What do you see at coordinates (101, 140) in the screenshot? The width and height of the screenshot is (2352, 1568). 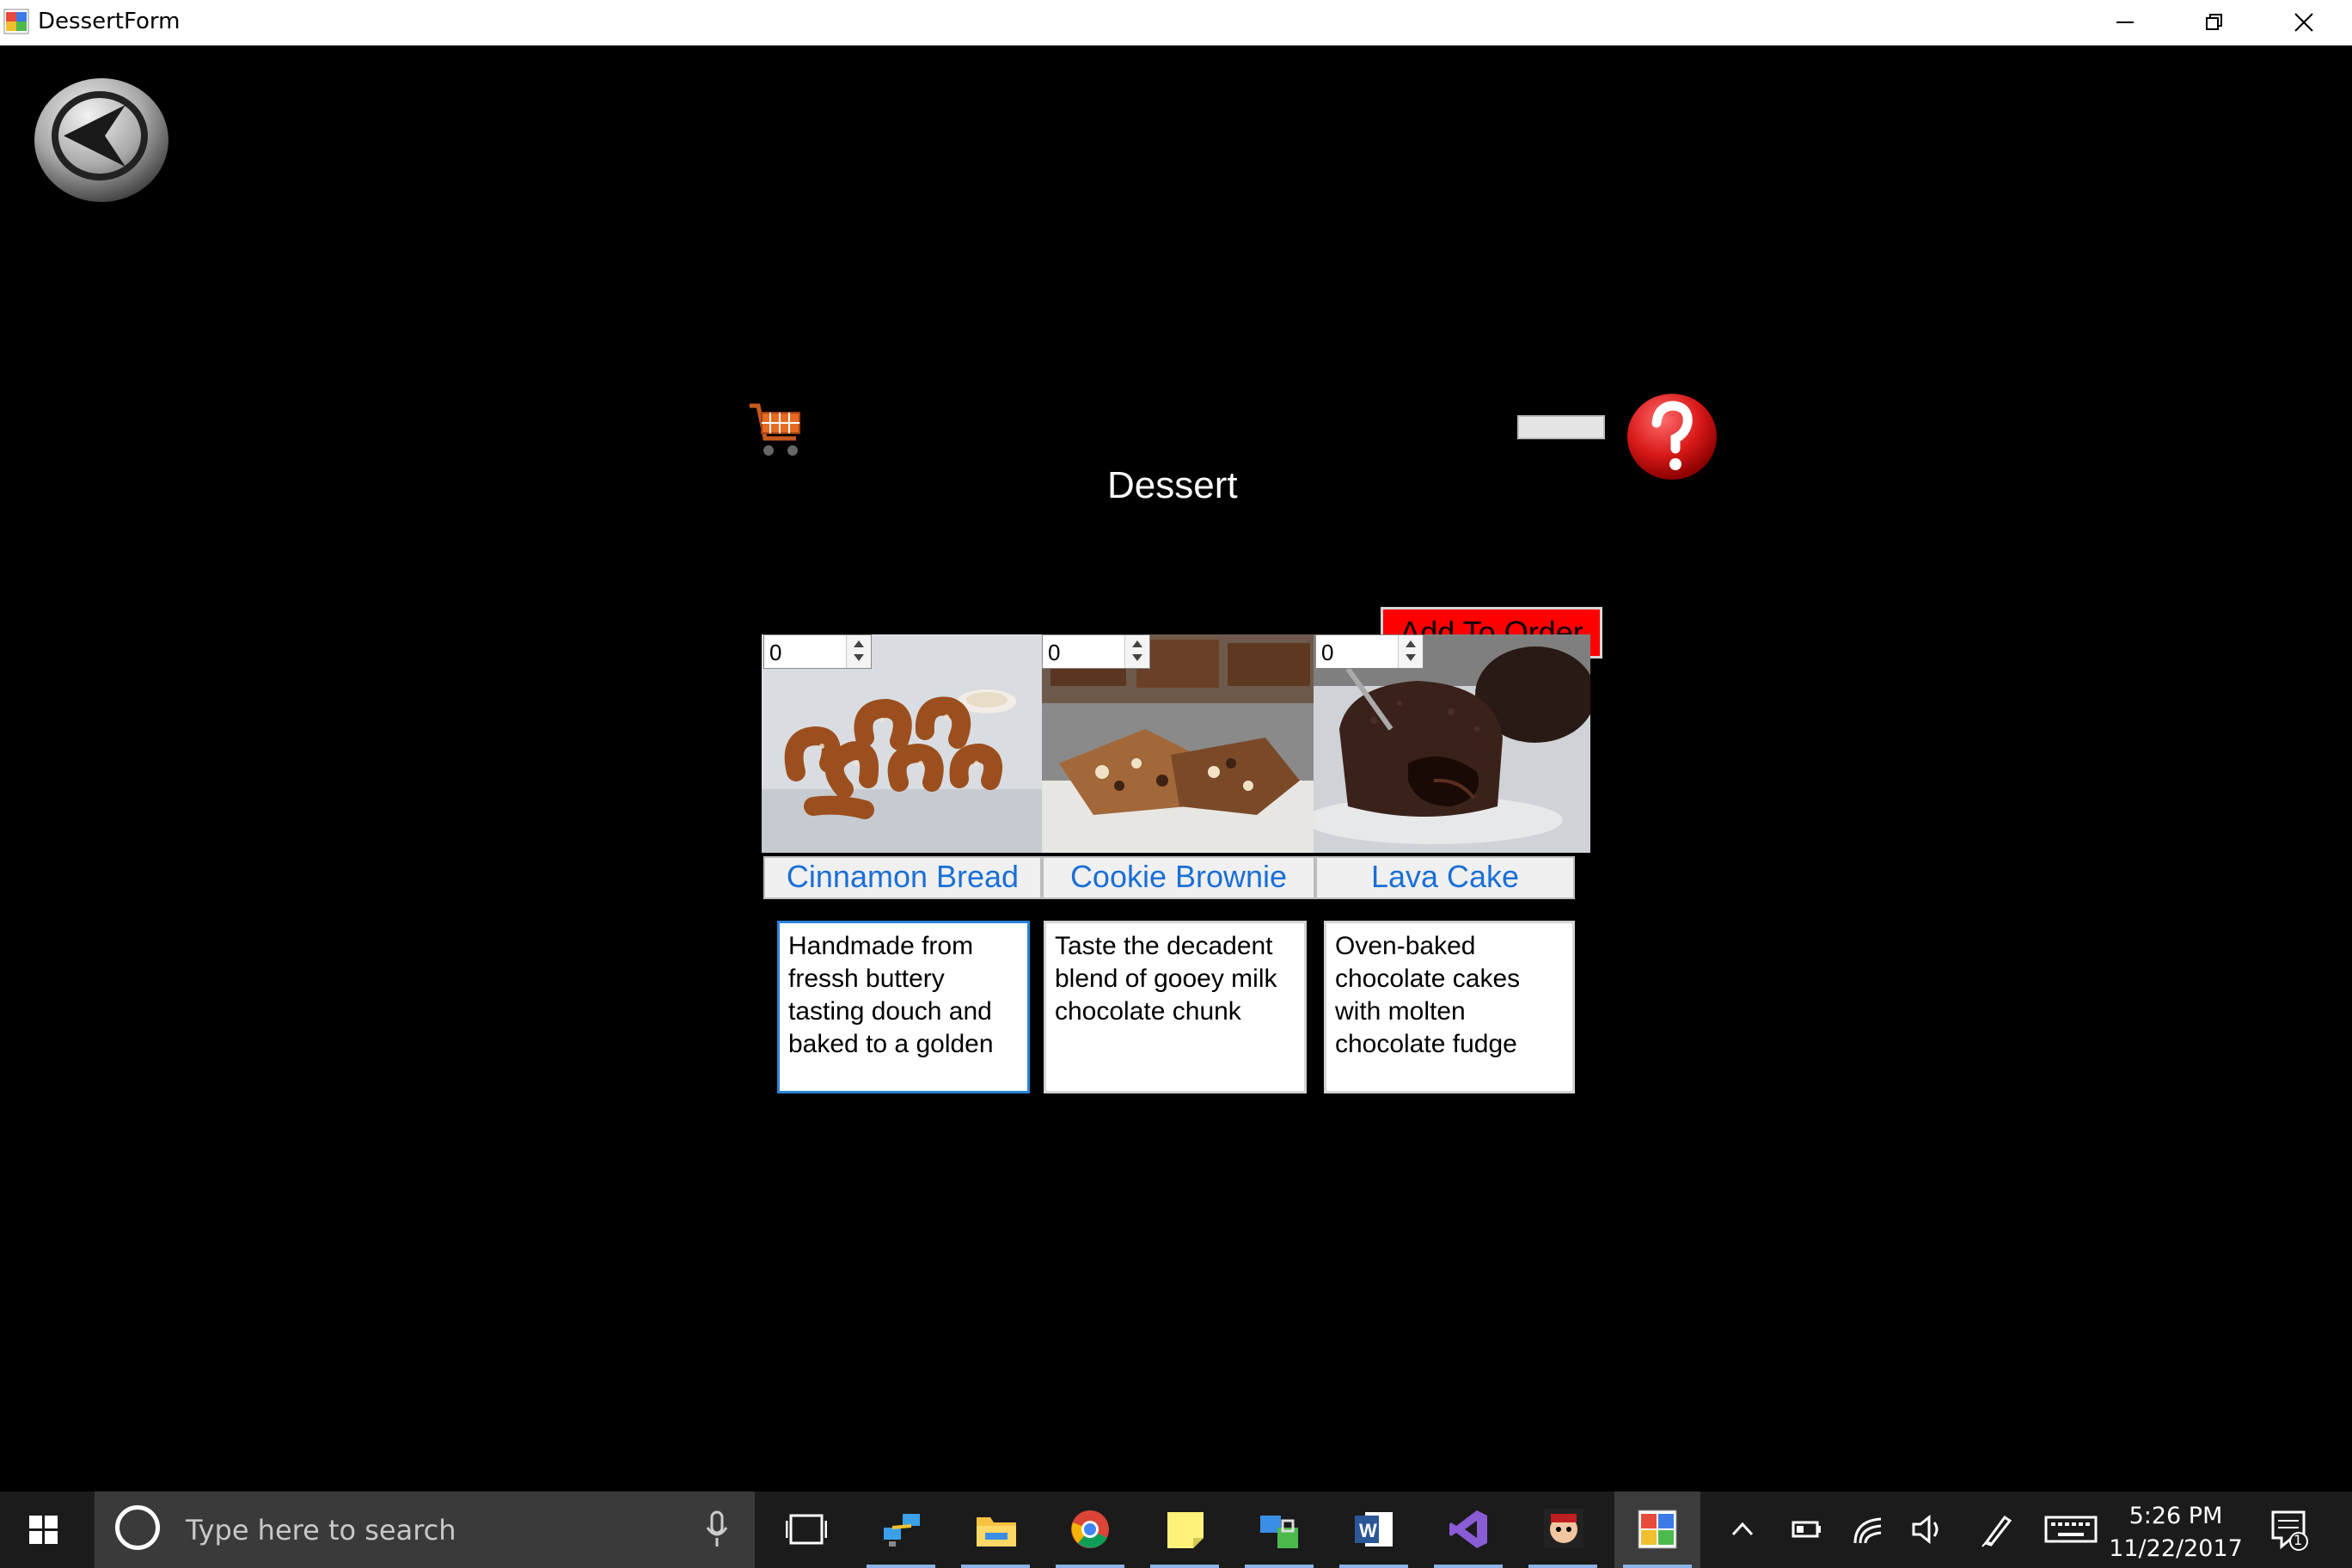 I see `back-arrow-icon` at bounding box center [101, 140].